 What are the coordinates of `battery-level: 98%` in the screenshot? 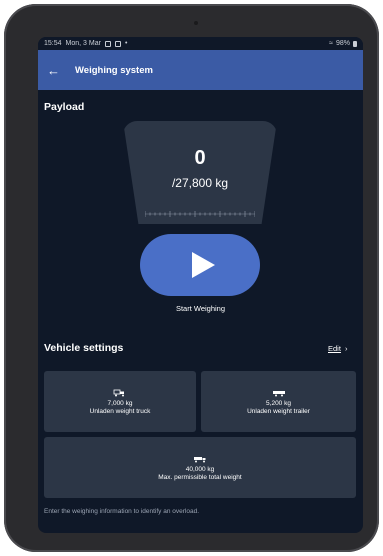 It's located at (342, 43).